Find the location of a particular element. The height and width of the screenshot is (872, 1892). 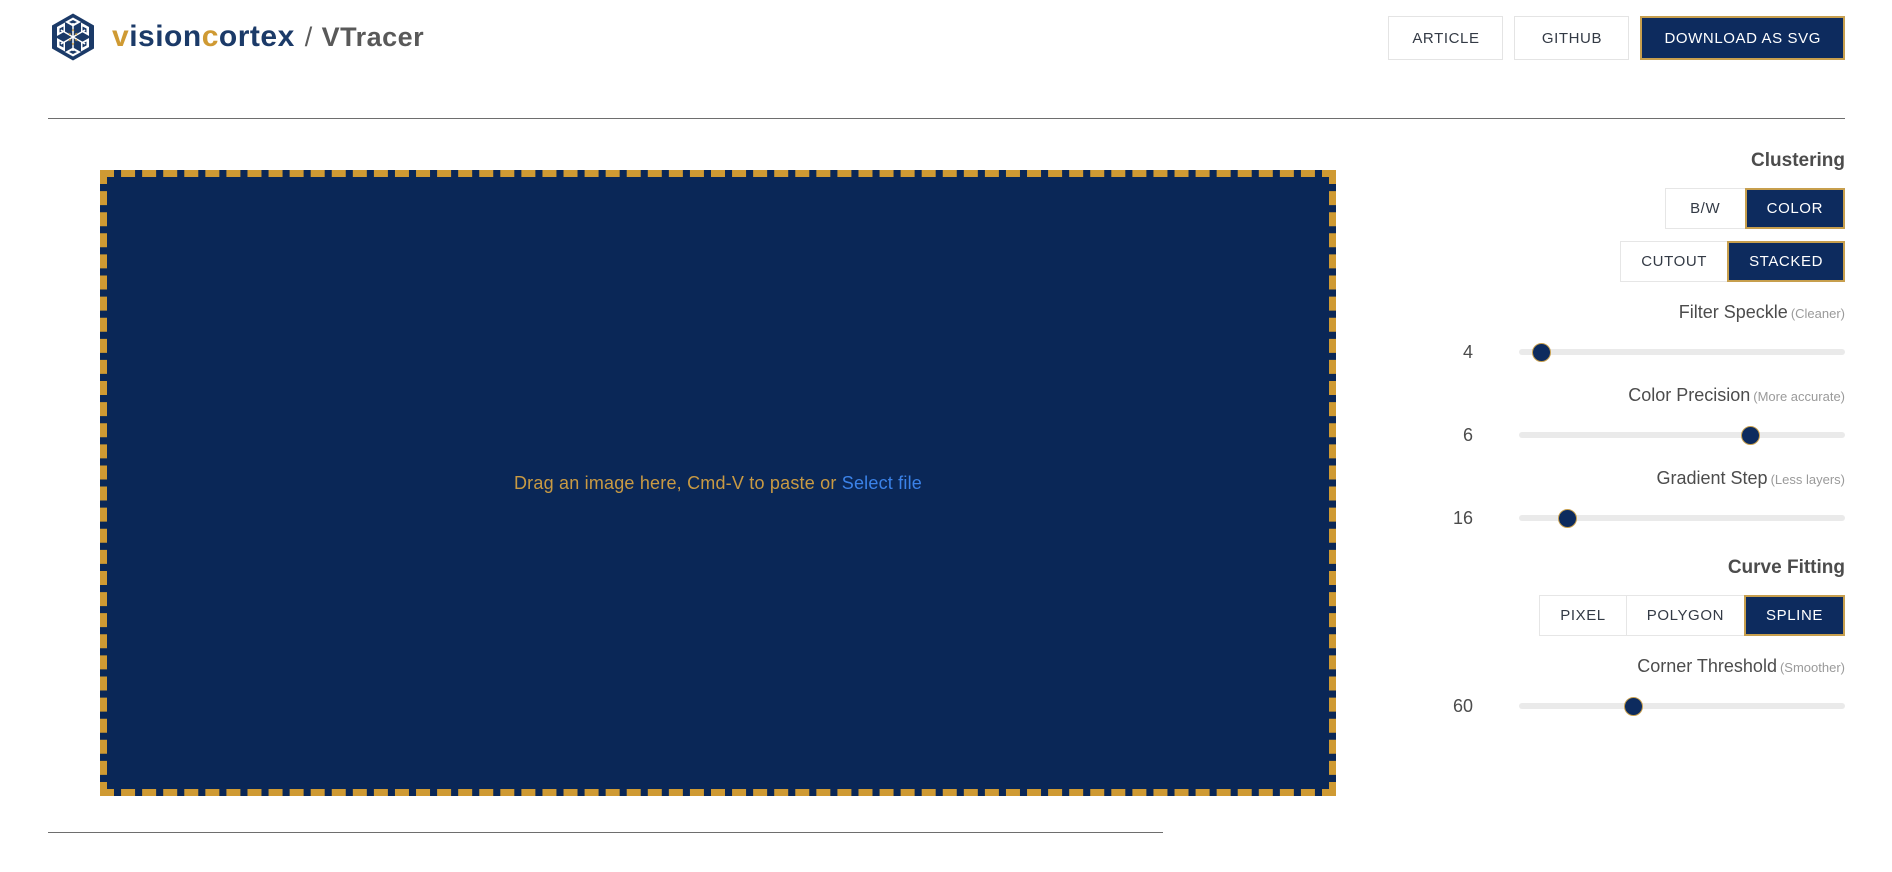

clustering-layer-group: CUTOUT STACKED is located at coordinates (1732, 261).